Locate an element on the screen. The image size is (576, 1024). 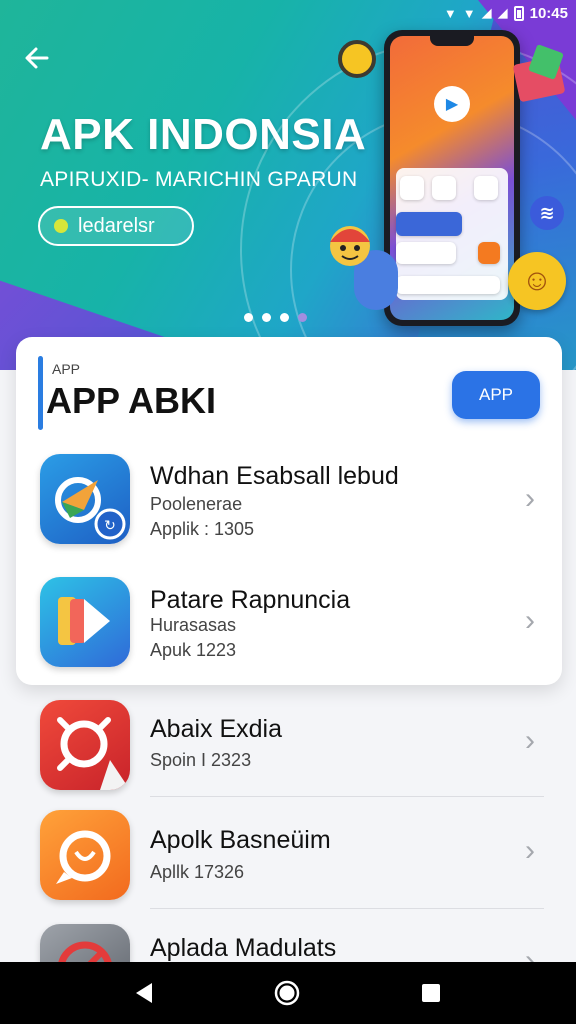
app-list-item: Patare Rapnuncia Hurasasas Apuk 1223 › is located at coordinates (288, 629).